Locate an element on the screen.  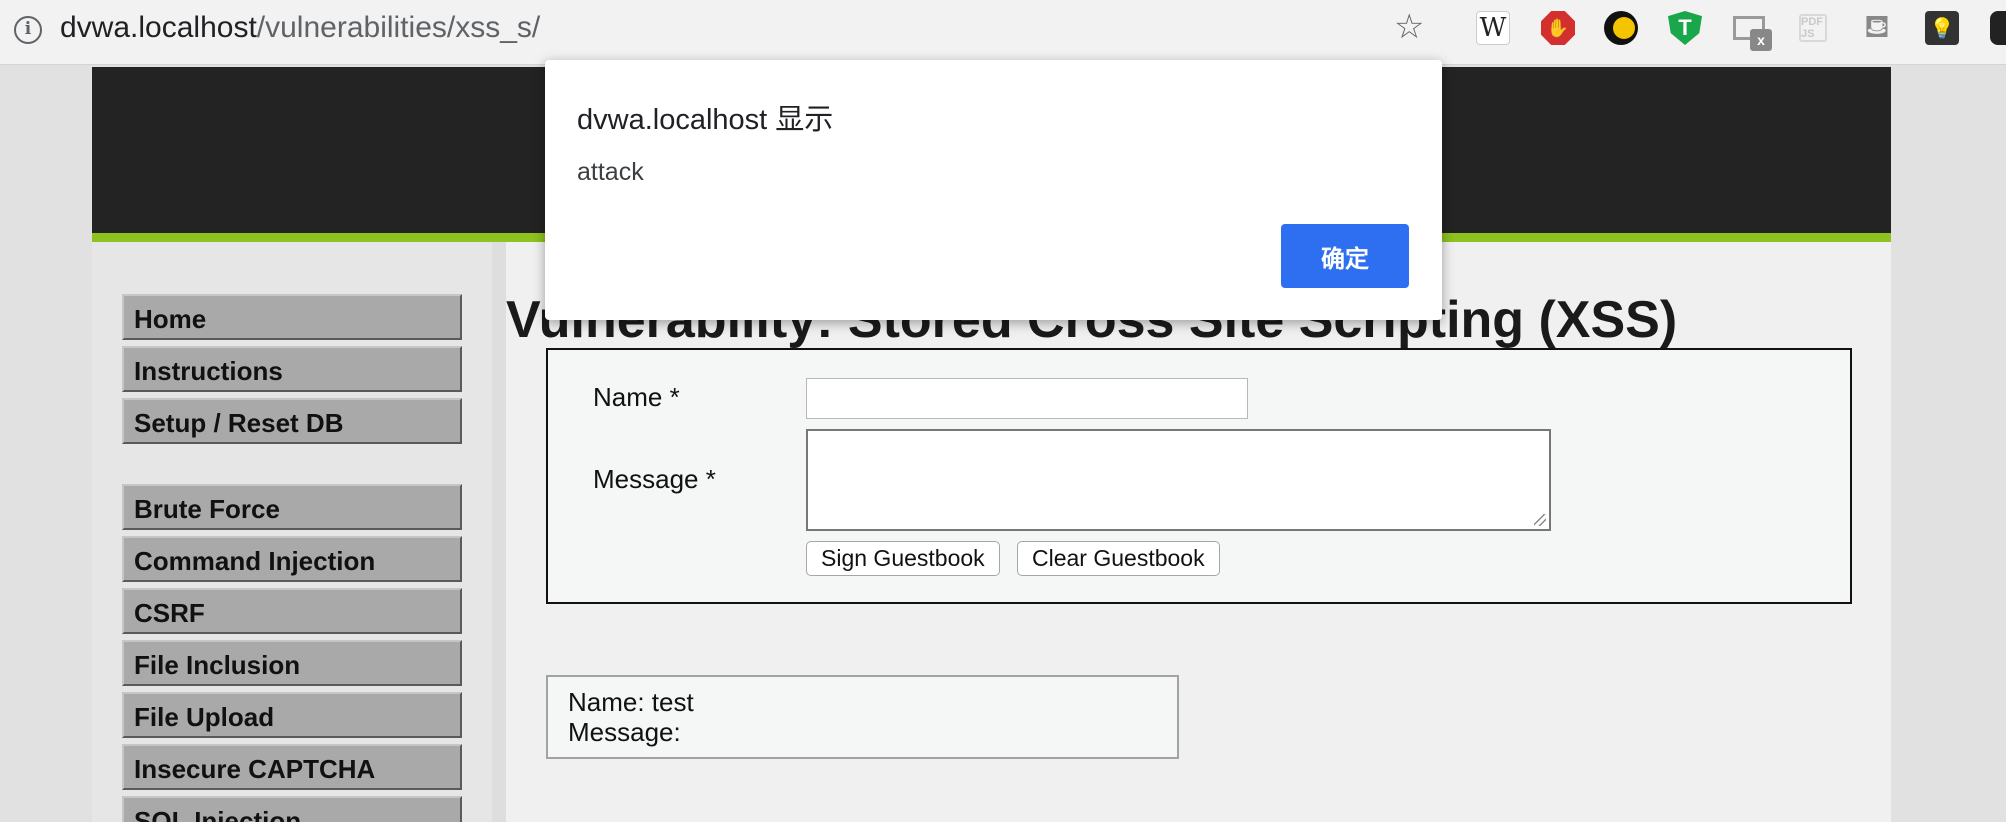
sidebar-item-insecure-captcha: Insecure CAPTCHA is located at coordinates (292, 767).